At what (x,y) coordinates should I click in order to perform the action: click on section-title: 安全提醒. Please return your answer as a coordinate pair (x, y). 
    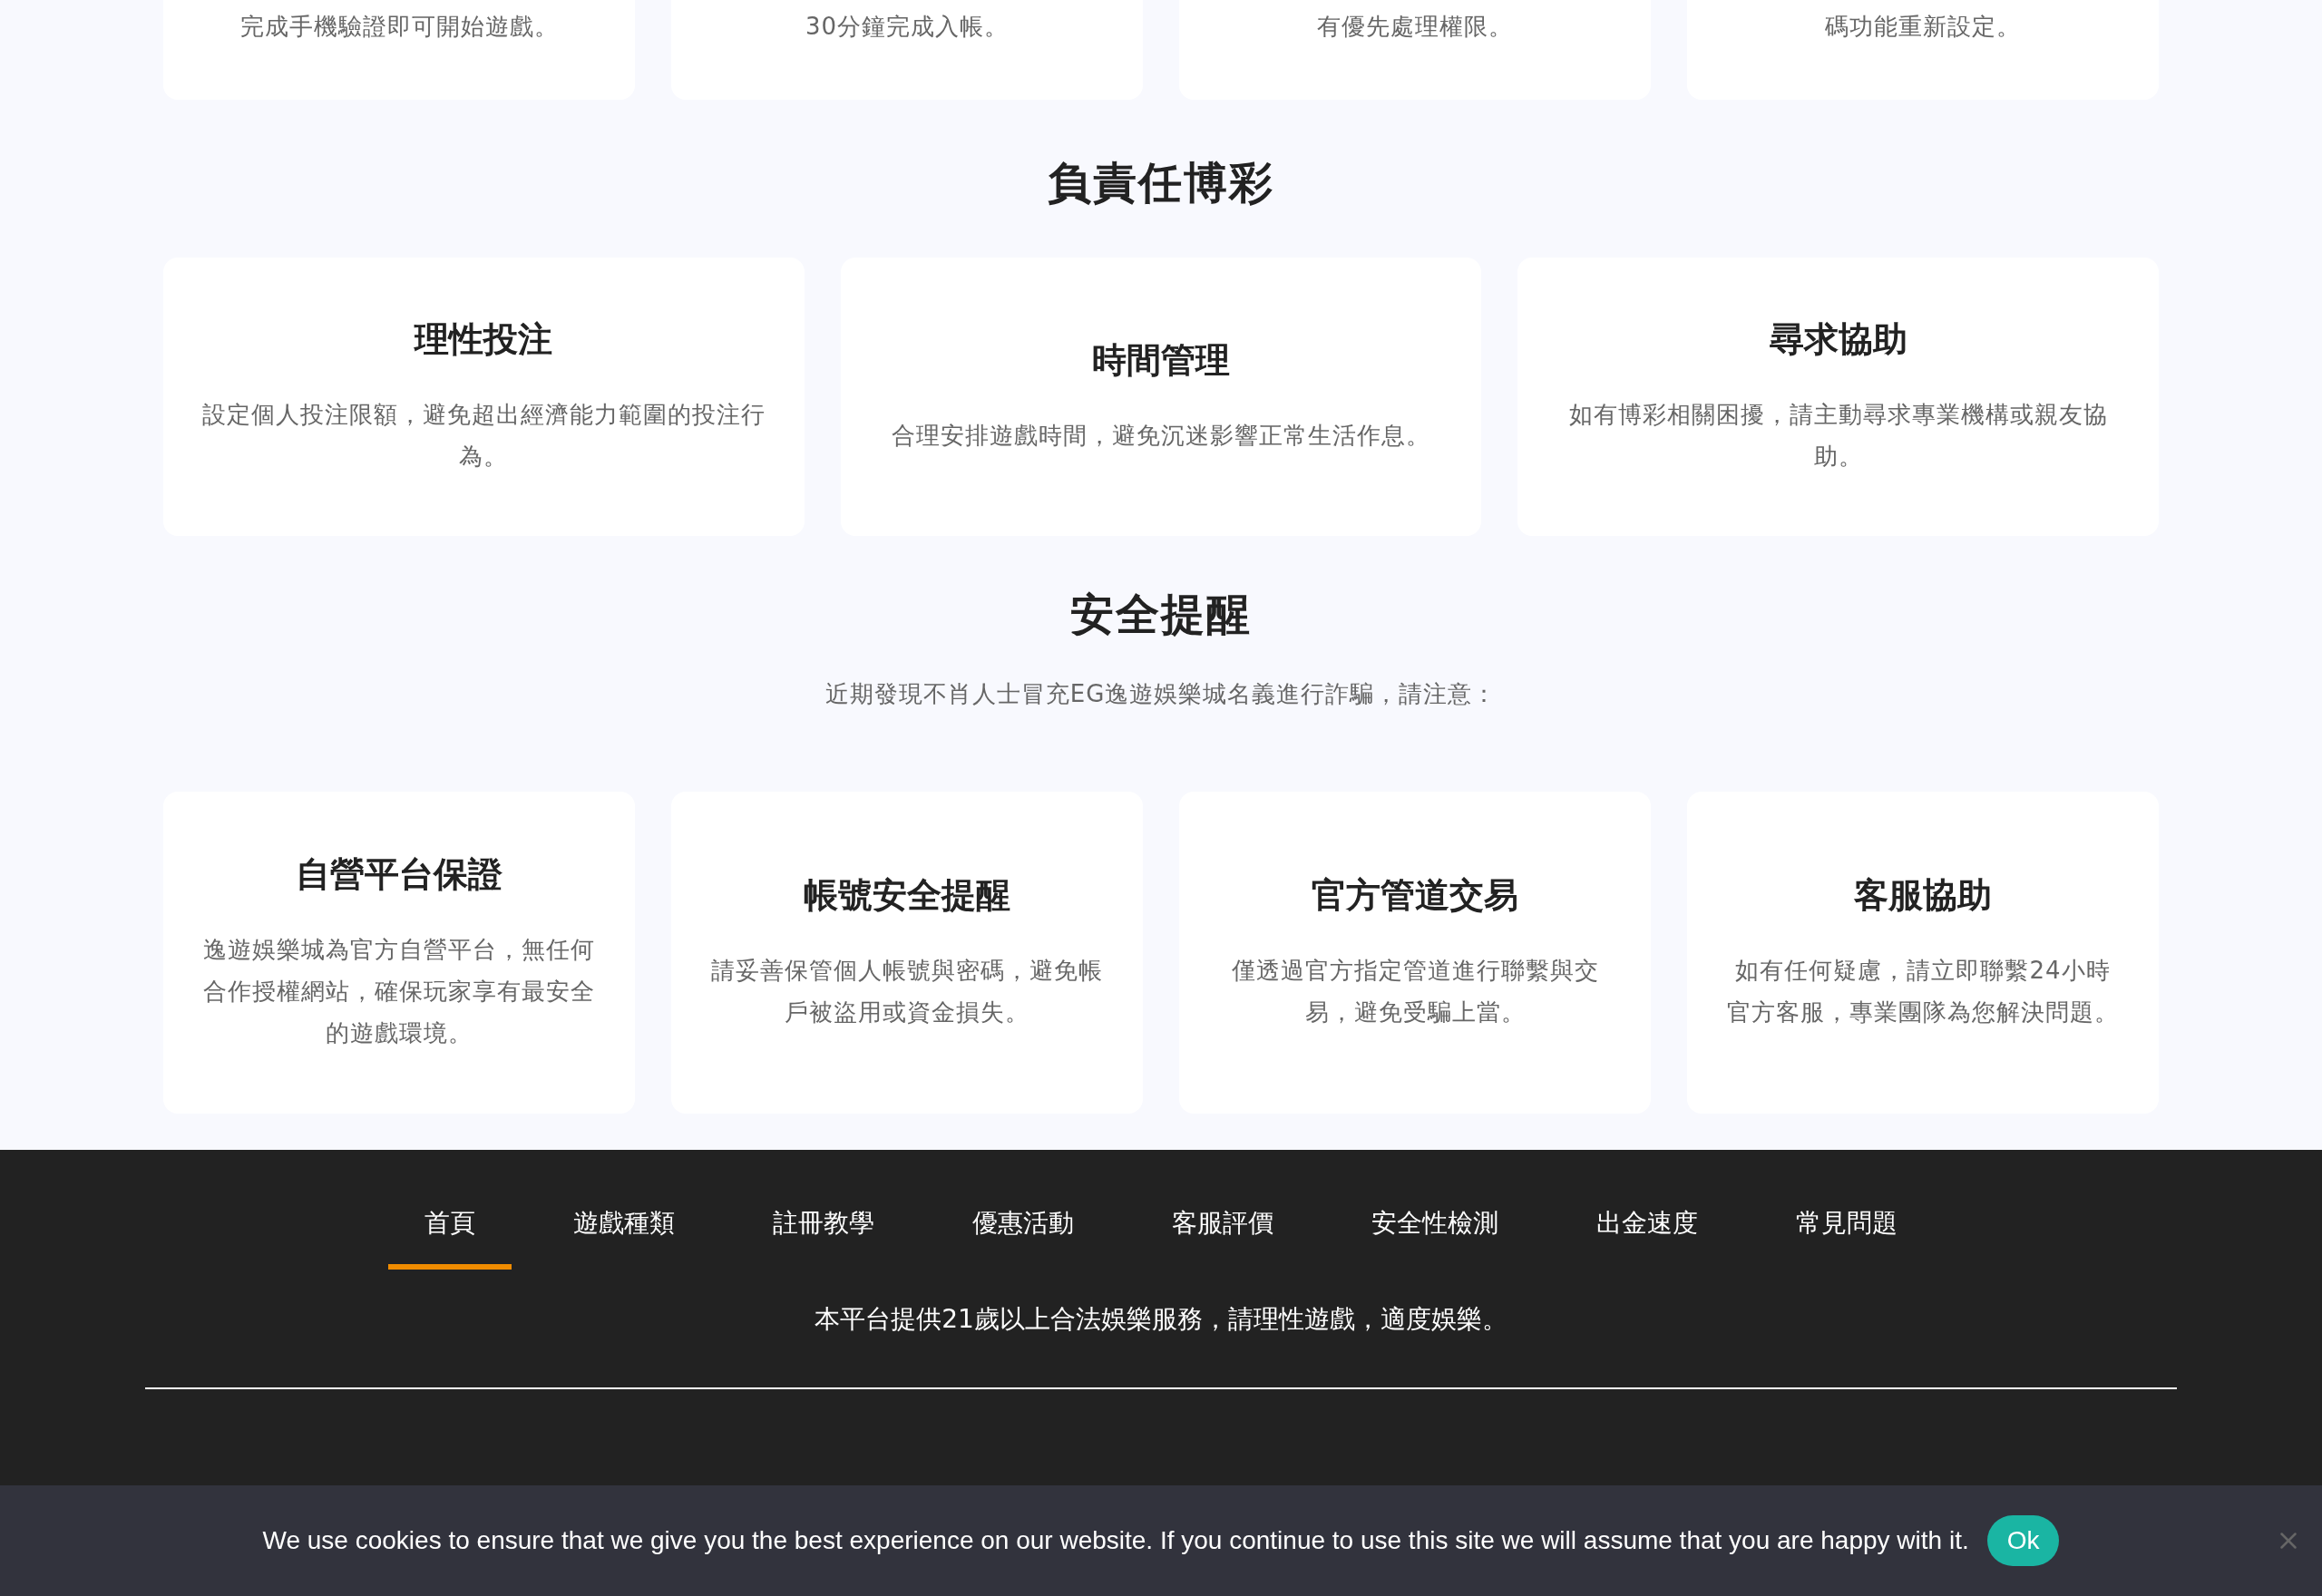
    Looking at the image, I should click on (1161, 614).